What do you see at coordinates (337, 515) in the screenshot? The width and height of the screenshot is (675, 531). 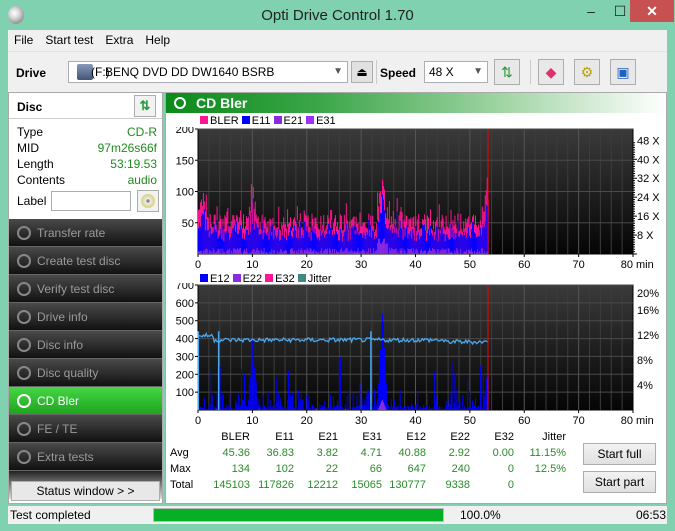 I see `status-bar: Test completed 100.0% 06:53` at bounding box center [337, 515].